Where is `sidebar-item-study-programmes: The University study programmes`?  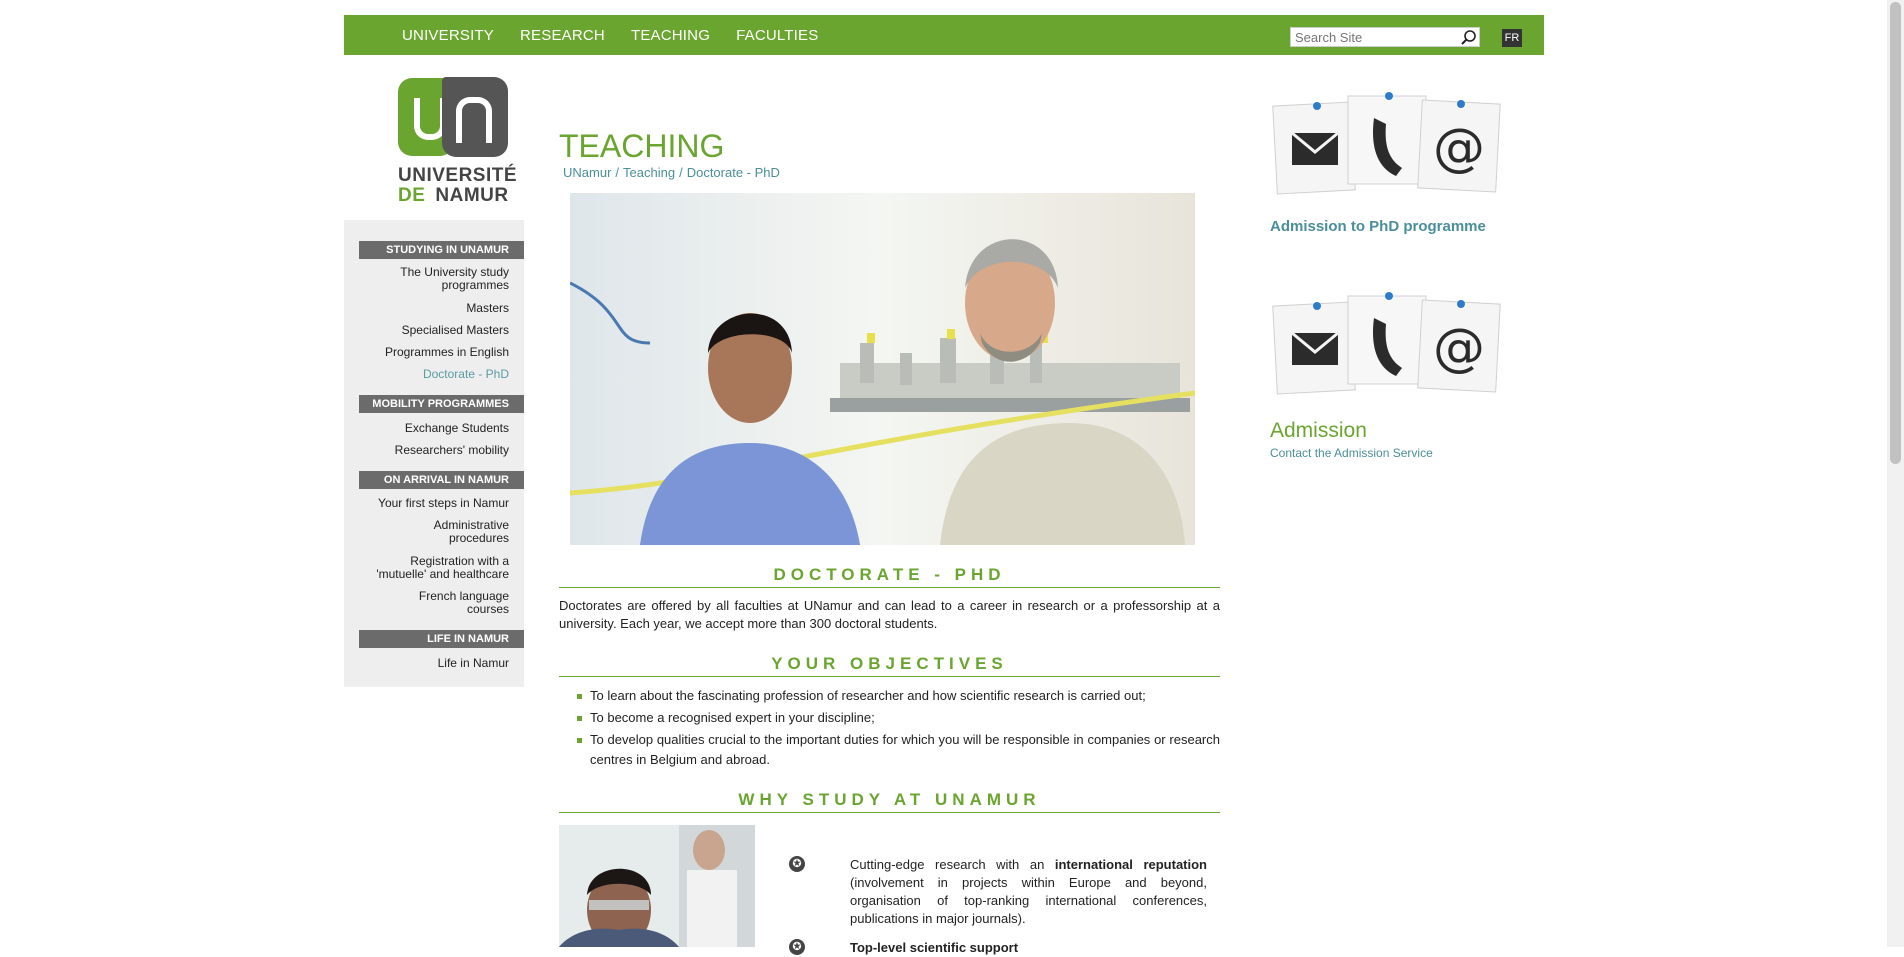 sidebar-item-study-programmes: The University study programmes is located at coordinates (439, 279).